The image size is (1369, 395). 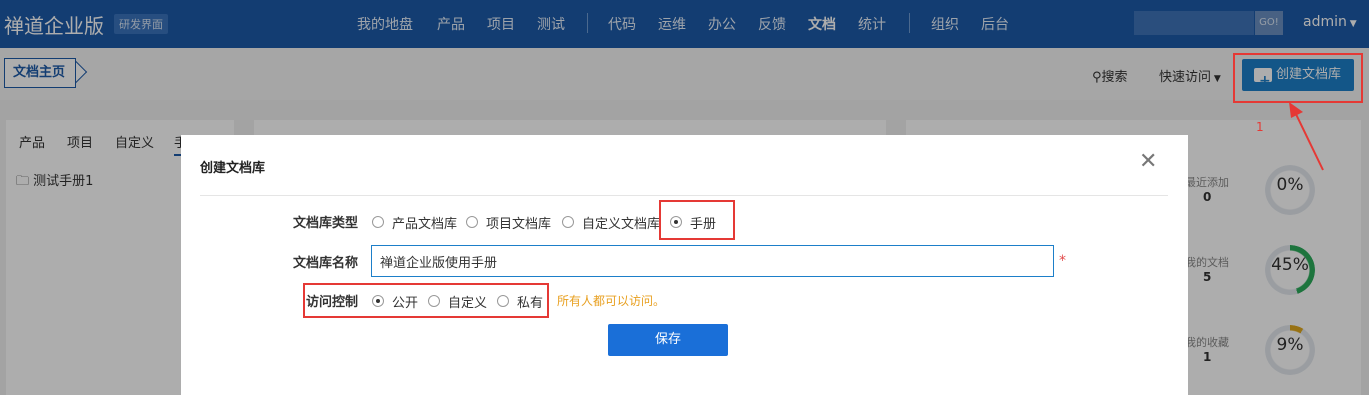 What do you see at coordinates (1306, 136) in the screenshot?
I see `annotation-arrow` at bounding box center [1306, 136].